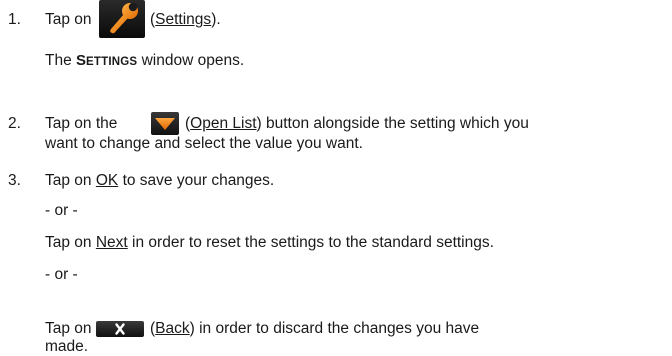 Image resolution: width=672 pixels, height=356 pixels. Describe the element at coordinates (223, 123) in the screenshot. I see `open-list-link: Open List` at that location.